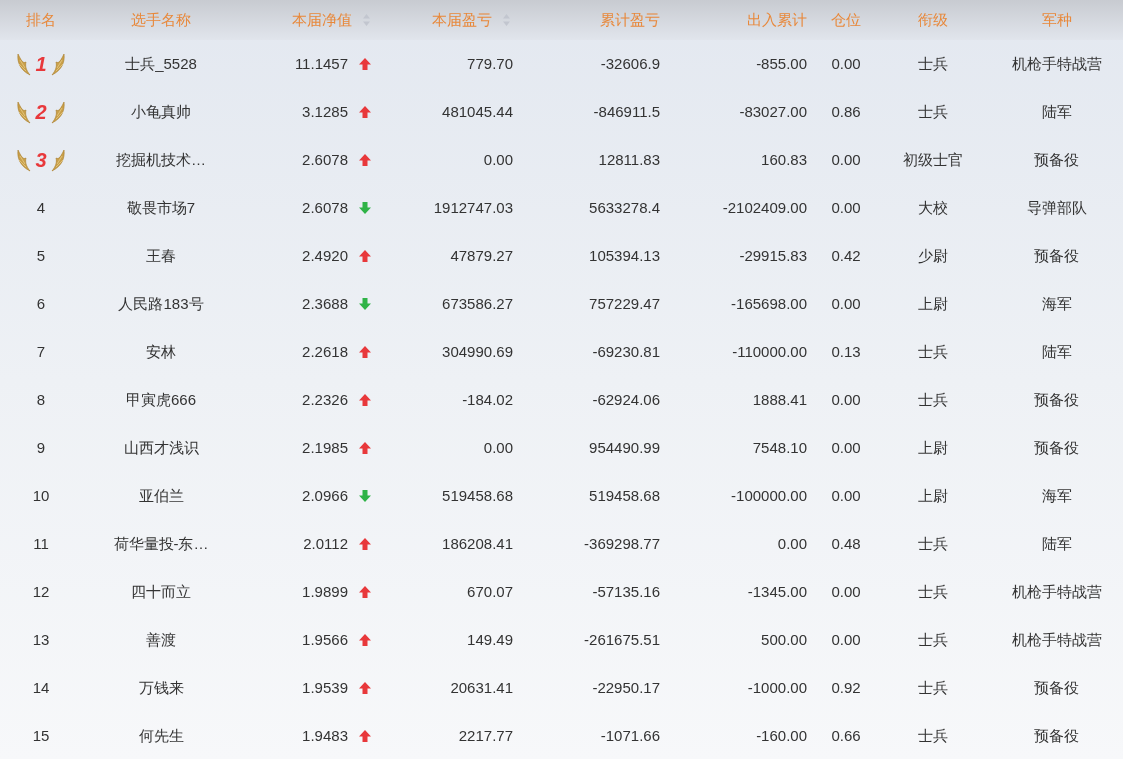 Image resolution: width=1123 pixels, height=759 pixels. I want to click on table-cell-text: 47879.27, so click(481, 255).